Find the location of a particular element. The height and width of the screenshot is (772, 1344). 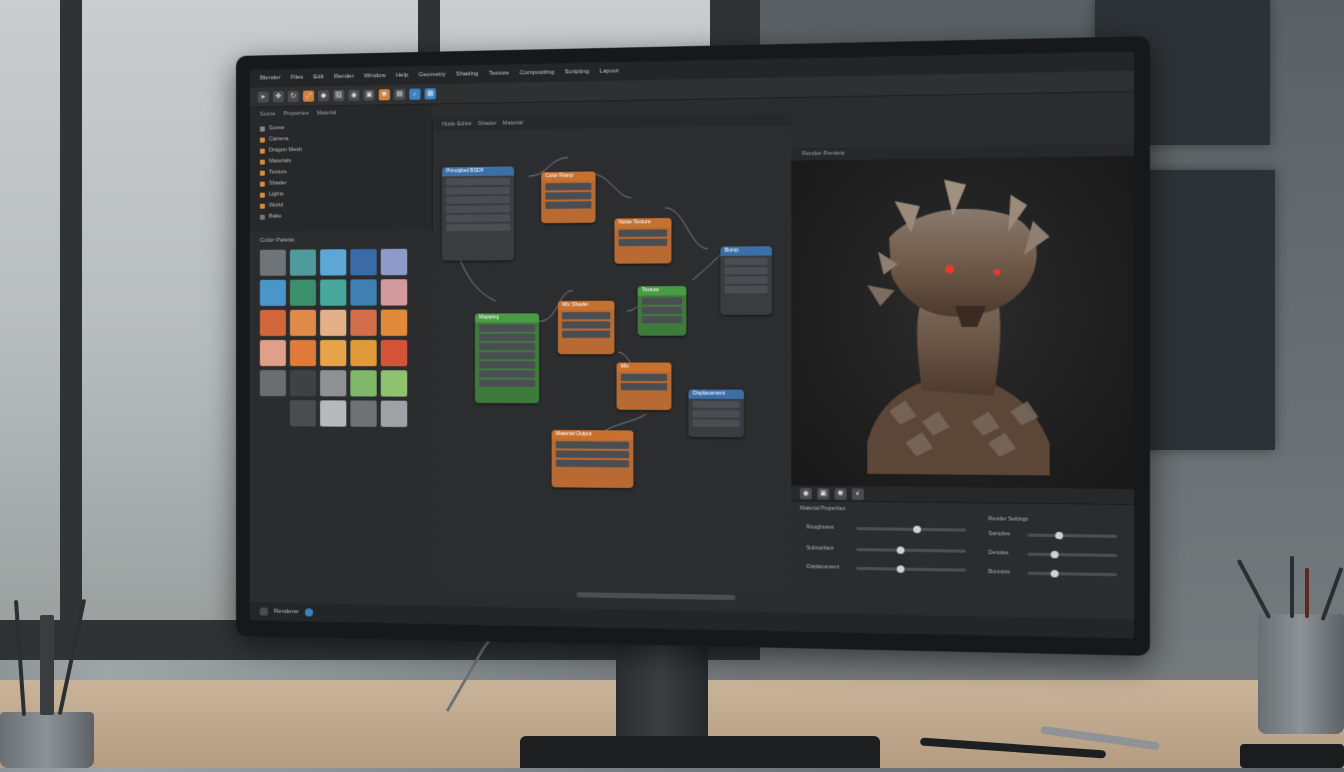

node-title: Mix Shader is located at coordinates (586, 305).